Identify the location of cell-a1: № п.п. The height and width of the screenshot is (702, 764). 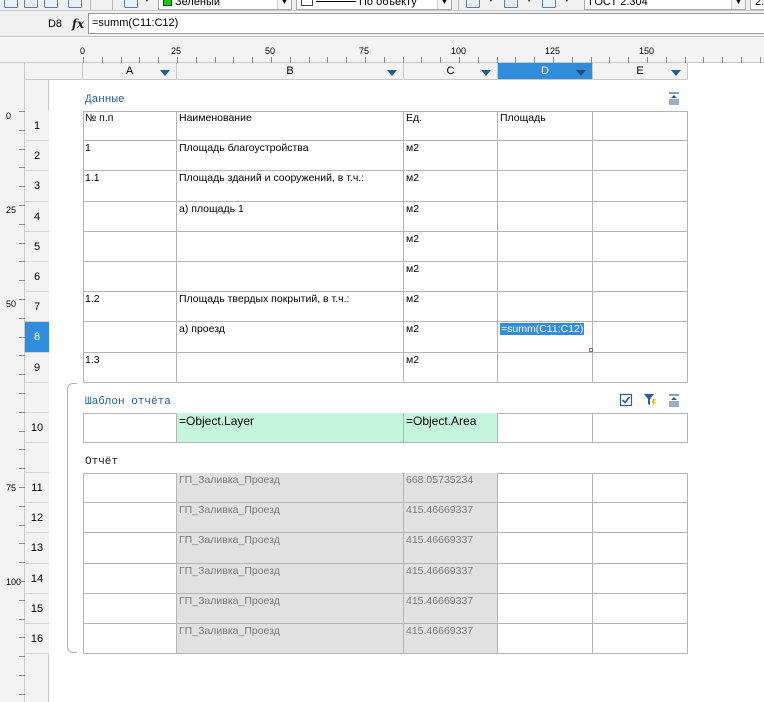
(130, 126).